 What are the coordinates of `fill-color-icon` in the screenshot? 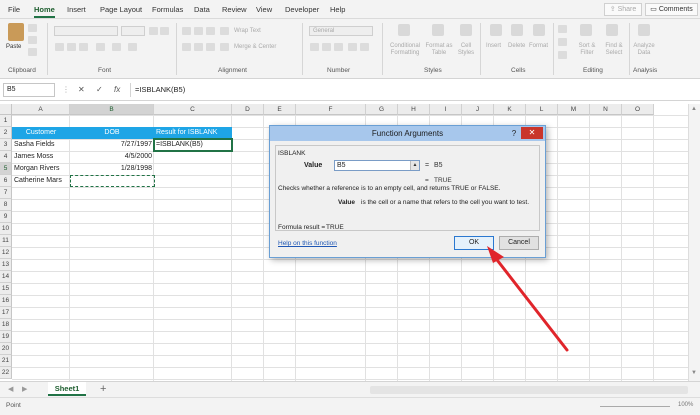 It's located at (116, 47).